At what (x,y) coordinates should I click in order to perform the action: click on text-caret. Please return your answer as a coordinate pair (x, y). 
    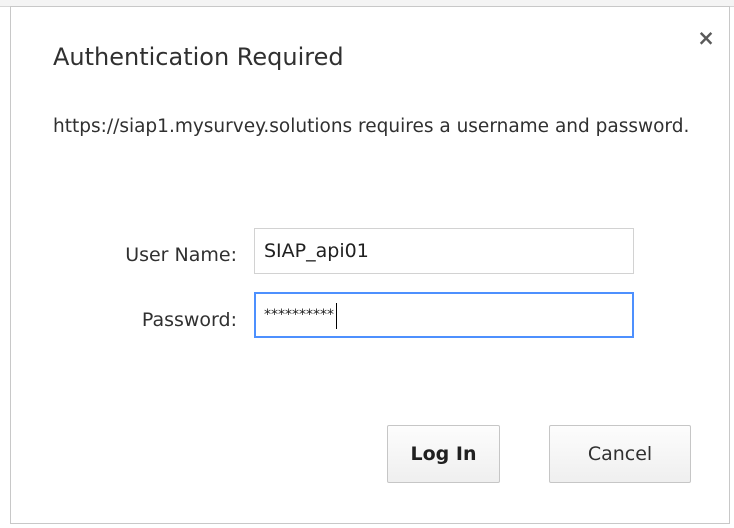
    Looking at the image, I should click on (336, 315).